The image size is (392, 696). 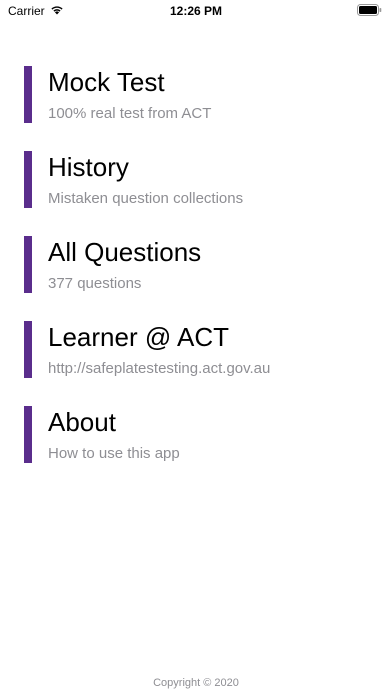 I want to click on menu-item-title: Mock Test, so click(x=106, y=82).